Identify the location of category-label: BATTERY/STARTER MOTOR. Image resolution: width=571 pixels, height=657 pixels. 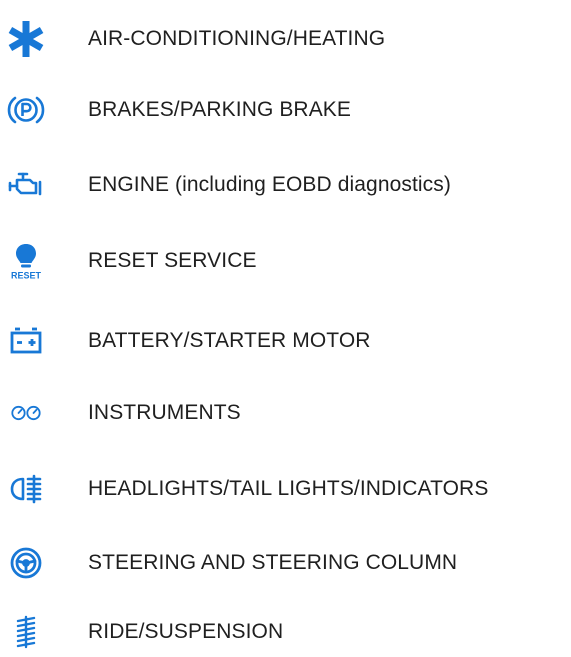
(229, 340).